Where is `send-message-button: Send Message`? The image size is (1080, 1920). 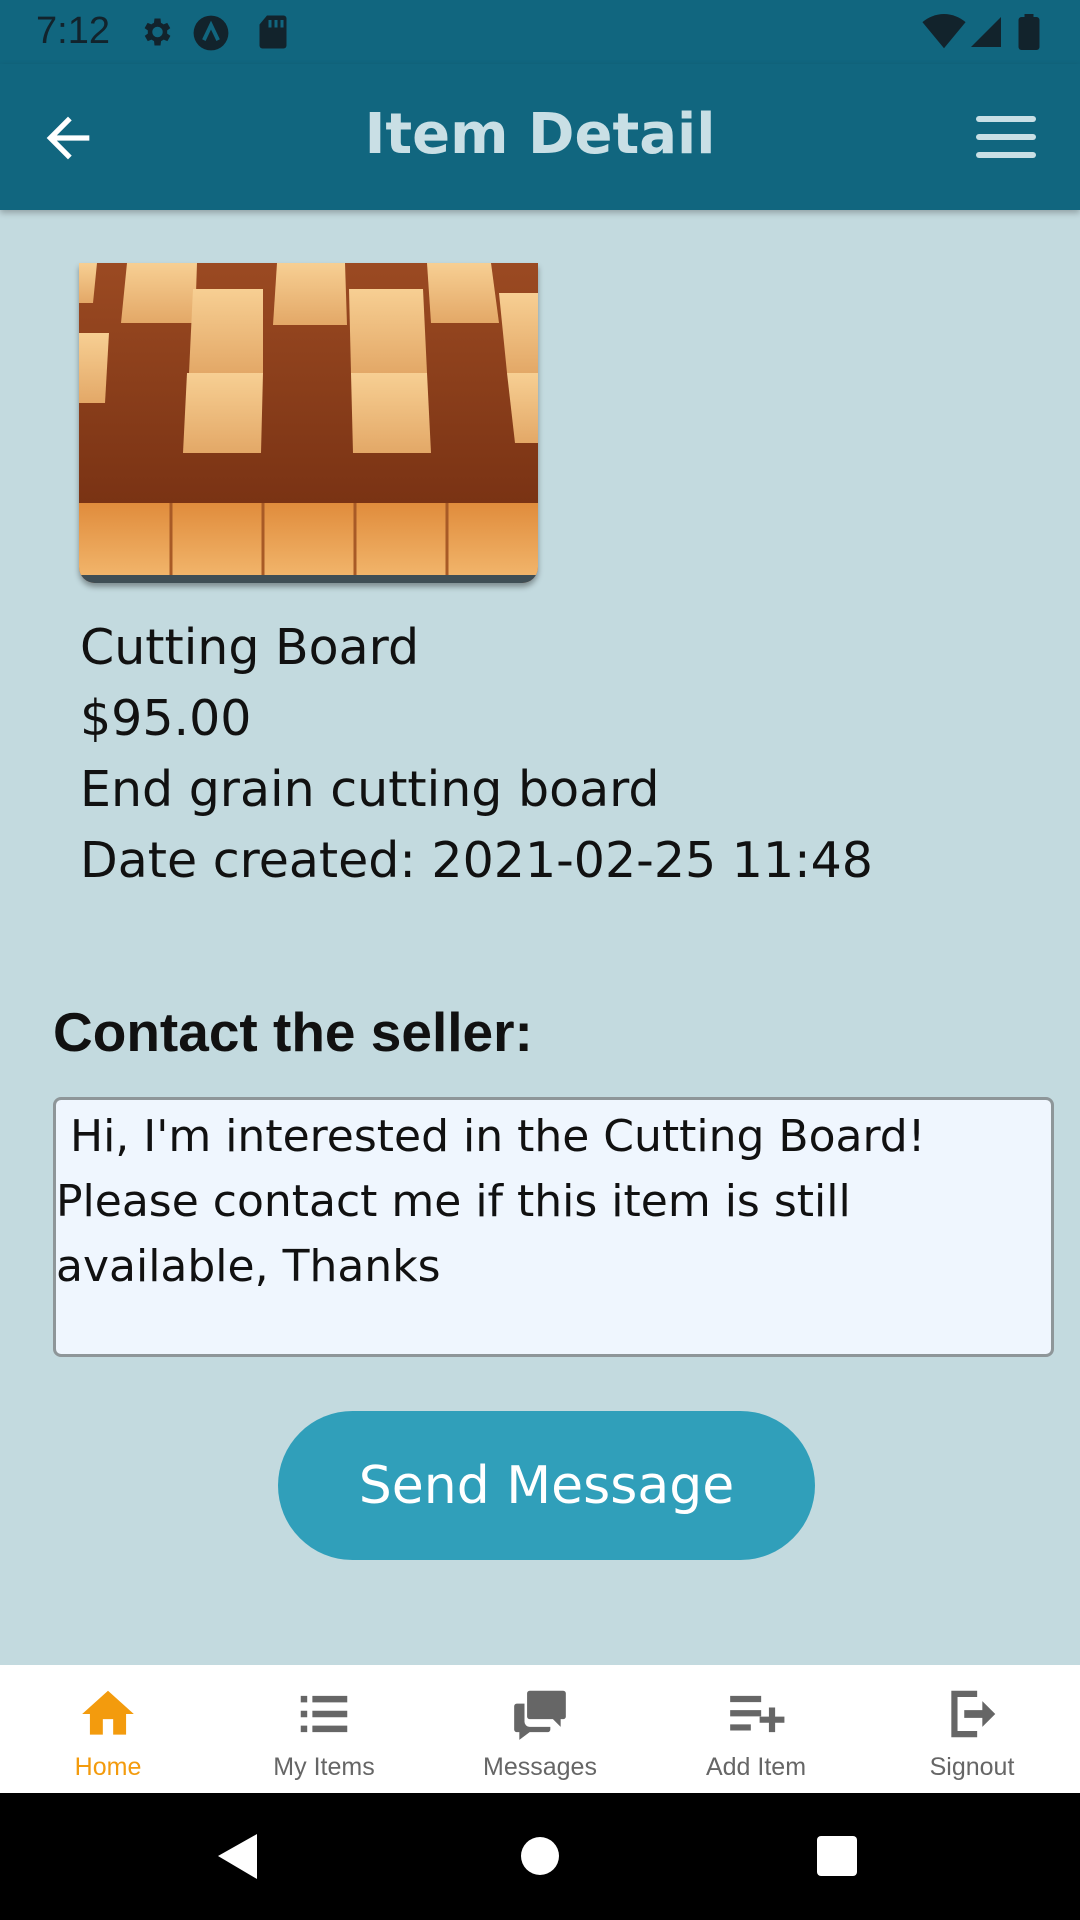 send-message-button: Send Message is located at coordinates (546, 1485).